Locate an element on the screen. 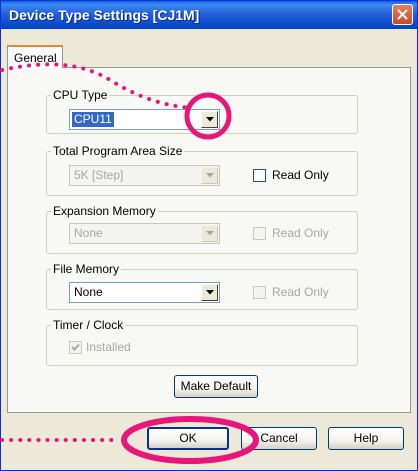 This screenshot has width=418, height=471. file-memory-dropdown-button is located at coordinates (209, 292).